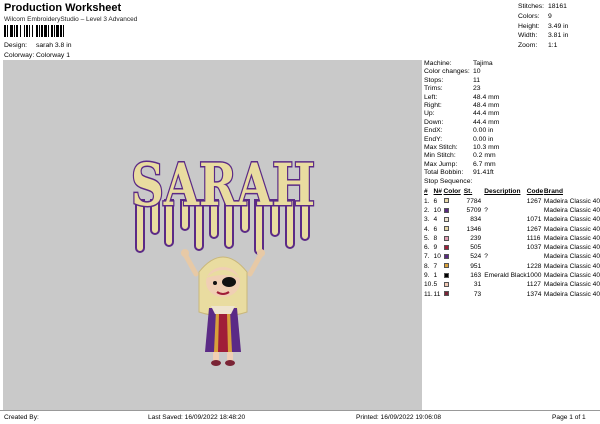 This screenshot has width=600, height=424. Describe the element at coordinates (52, 31) in the screenshot. I see `barcode-image` at that location.